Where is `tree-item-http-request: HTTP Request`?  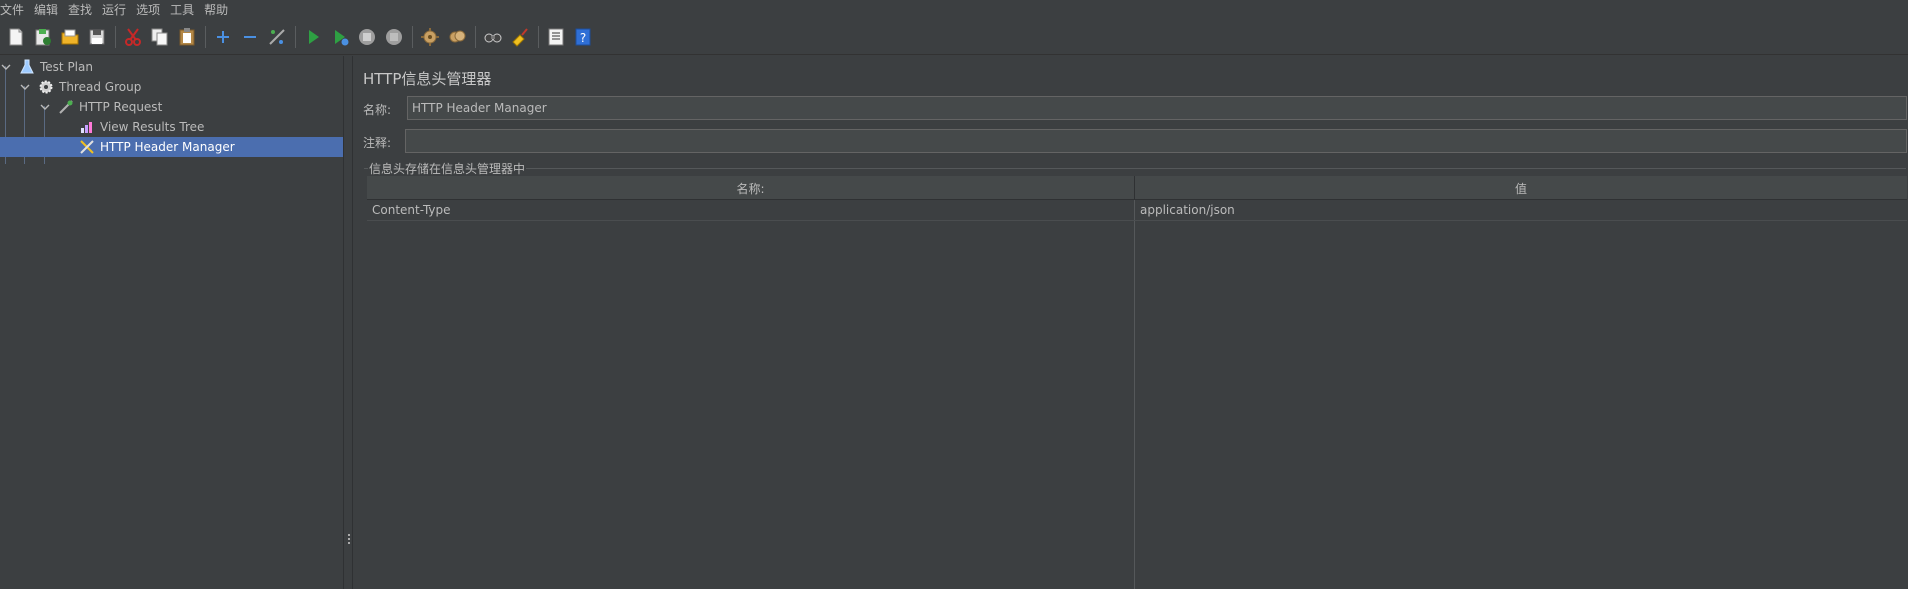
tree-item-http-request: HTTP Request is located at coordinates (100, 107).